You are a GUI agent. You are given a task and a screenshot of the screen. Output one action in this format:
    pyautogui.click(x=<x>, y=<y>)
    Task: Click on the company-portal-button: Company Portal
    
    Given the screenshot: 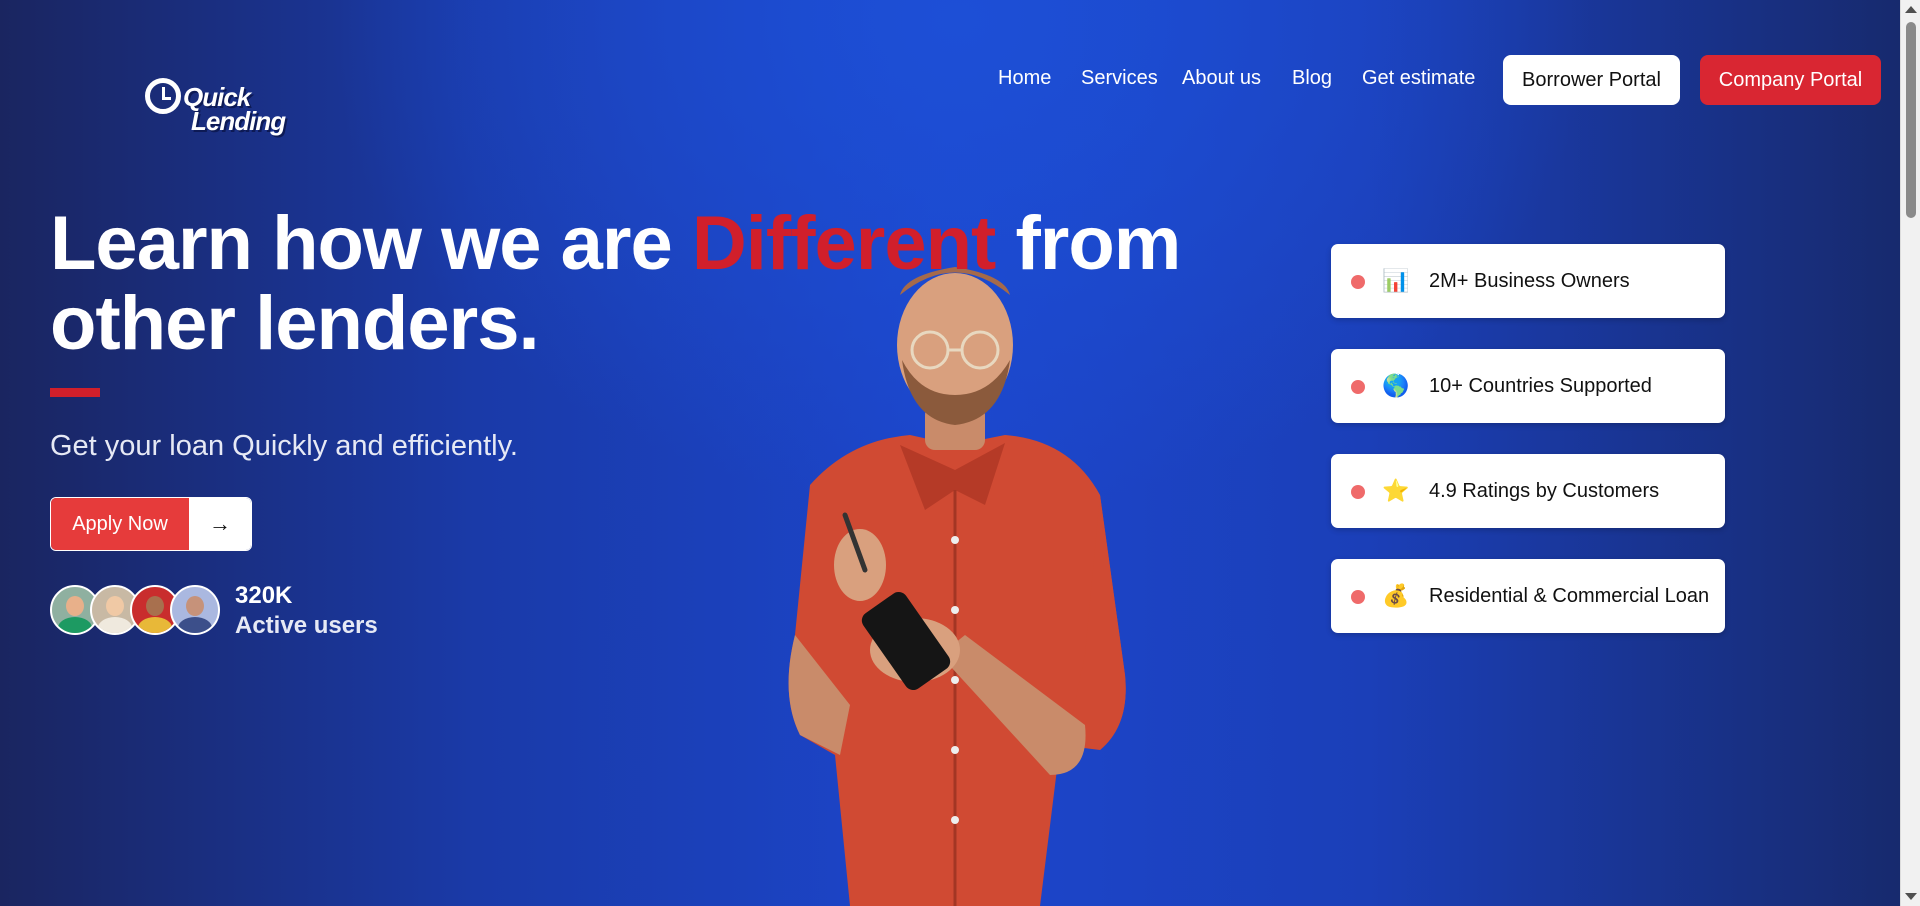 What is the action you would take?
    pyautogui.click(x=1790, y=80)
    